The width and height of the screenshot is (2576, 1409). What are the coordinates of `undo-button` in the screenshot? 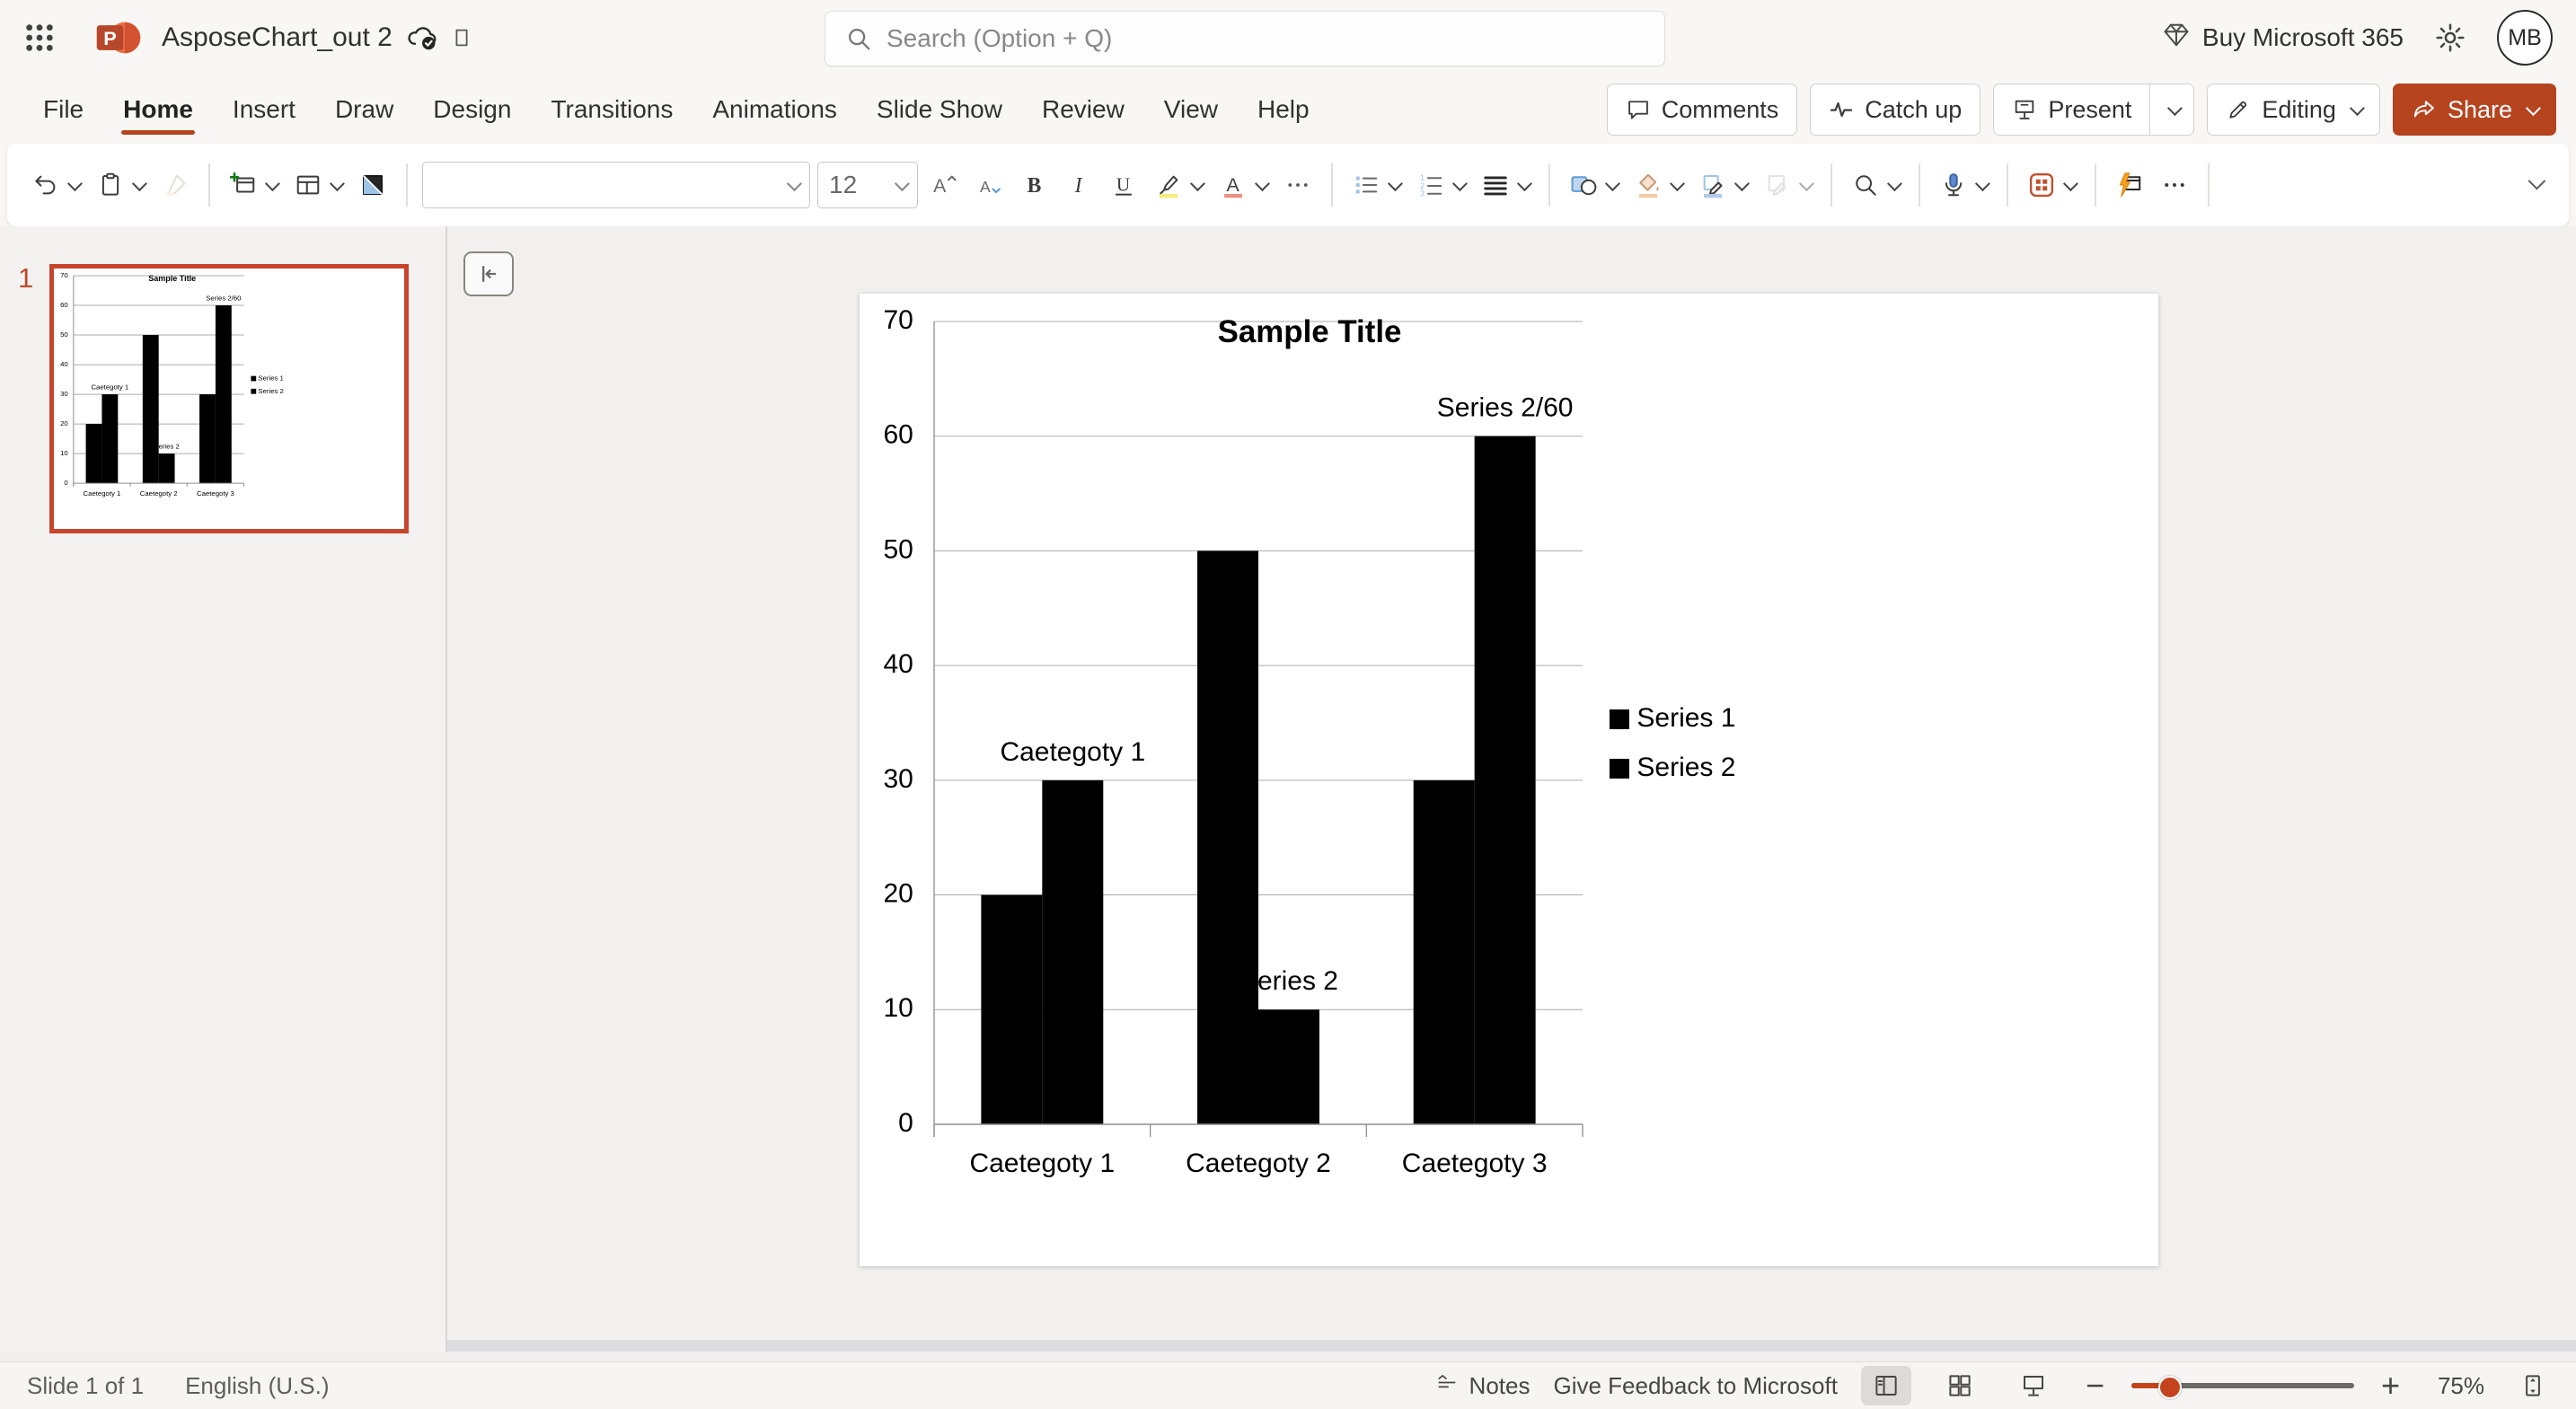 It's located at (55, 185).